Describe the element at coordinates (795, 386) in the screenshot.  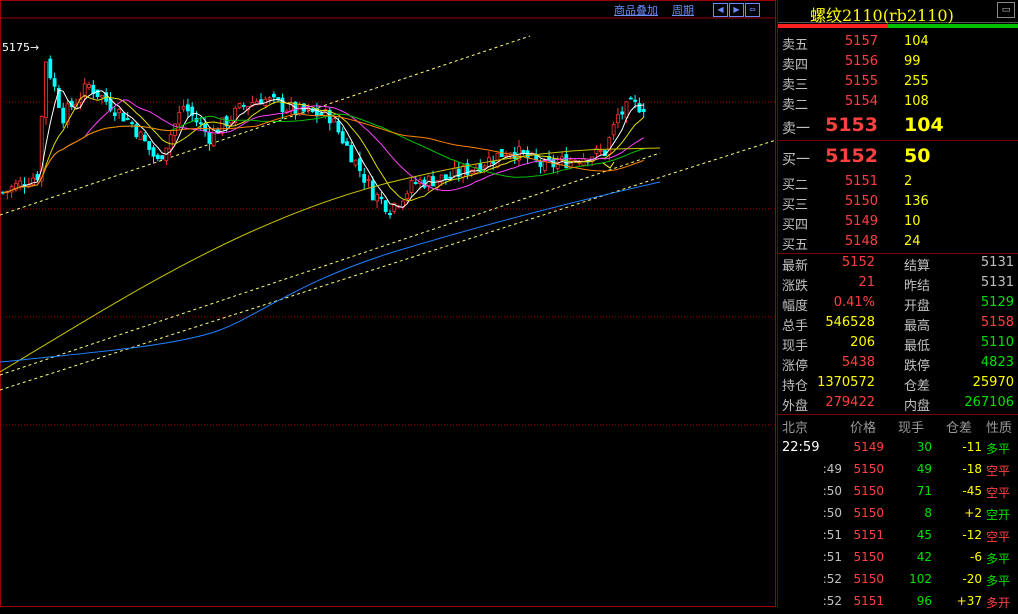
I see `stat-label: 持仓` at that location.